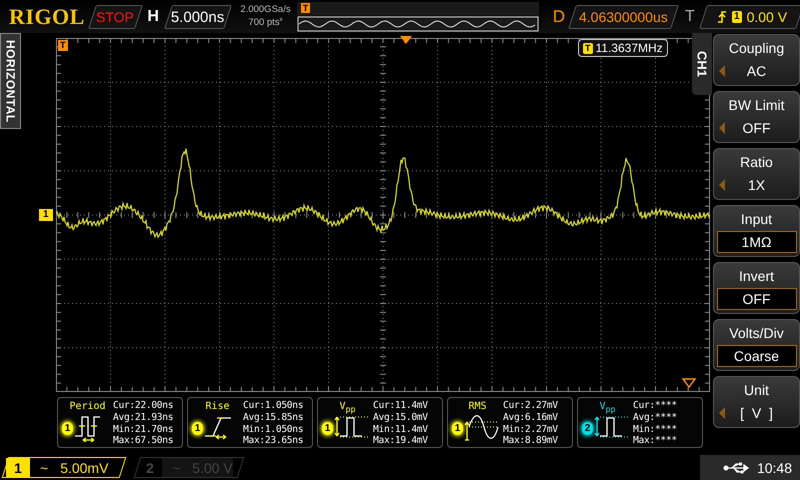 This screenshot has width=800, height=480. Describe the element at coordinates (756, 60) in the screenshot. I see `menu-item: Coupling AC` at that location.